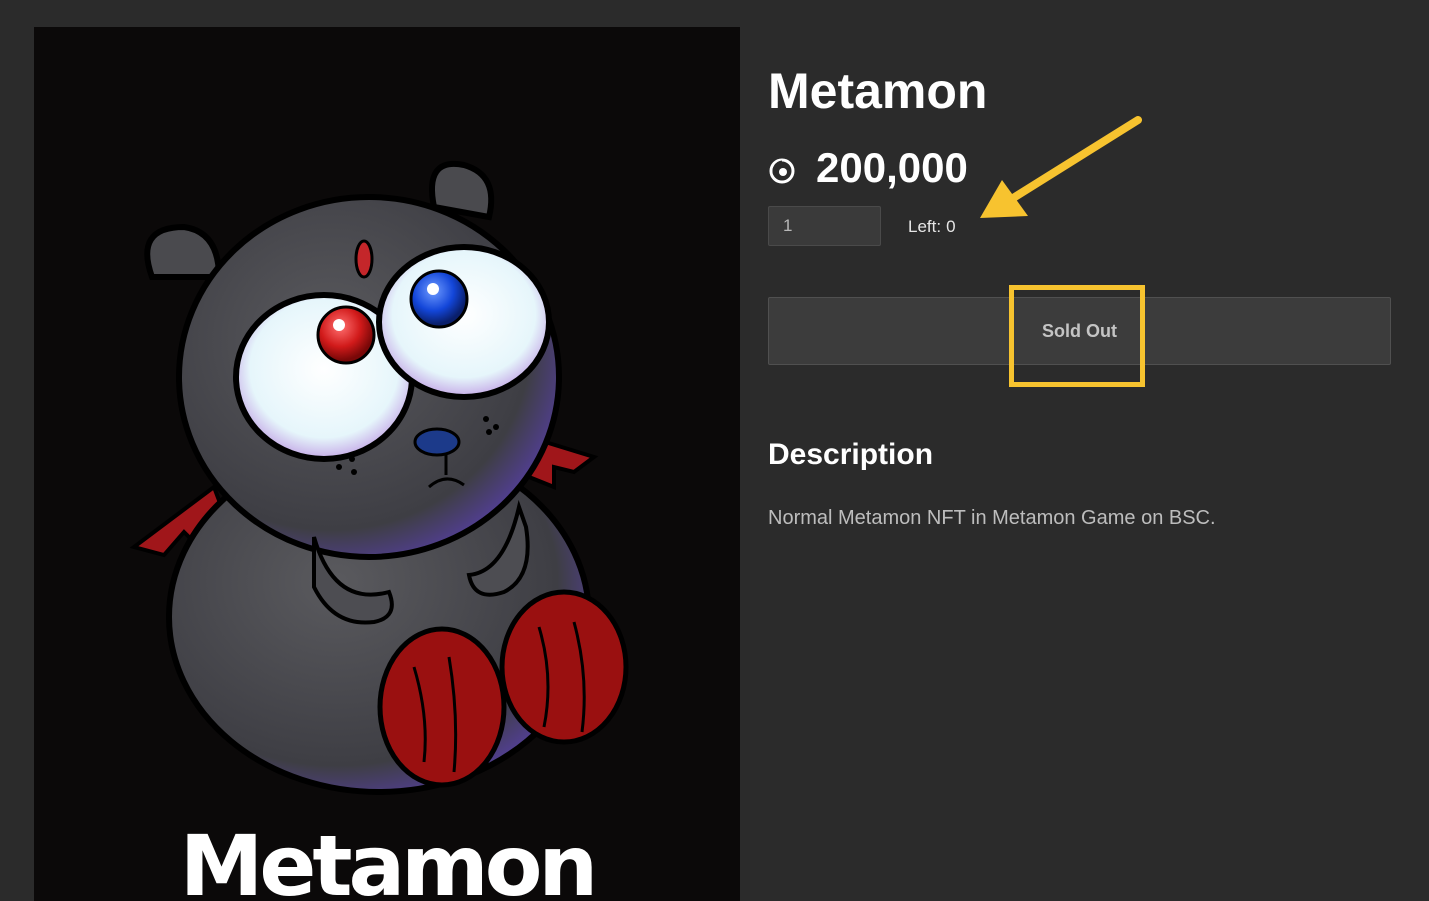  I want to click on description-heading: Description, so click(851, 454).